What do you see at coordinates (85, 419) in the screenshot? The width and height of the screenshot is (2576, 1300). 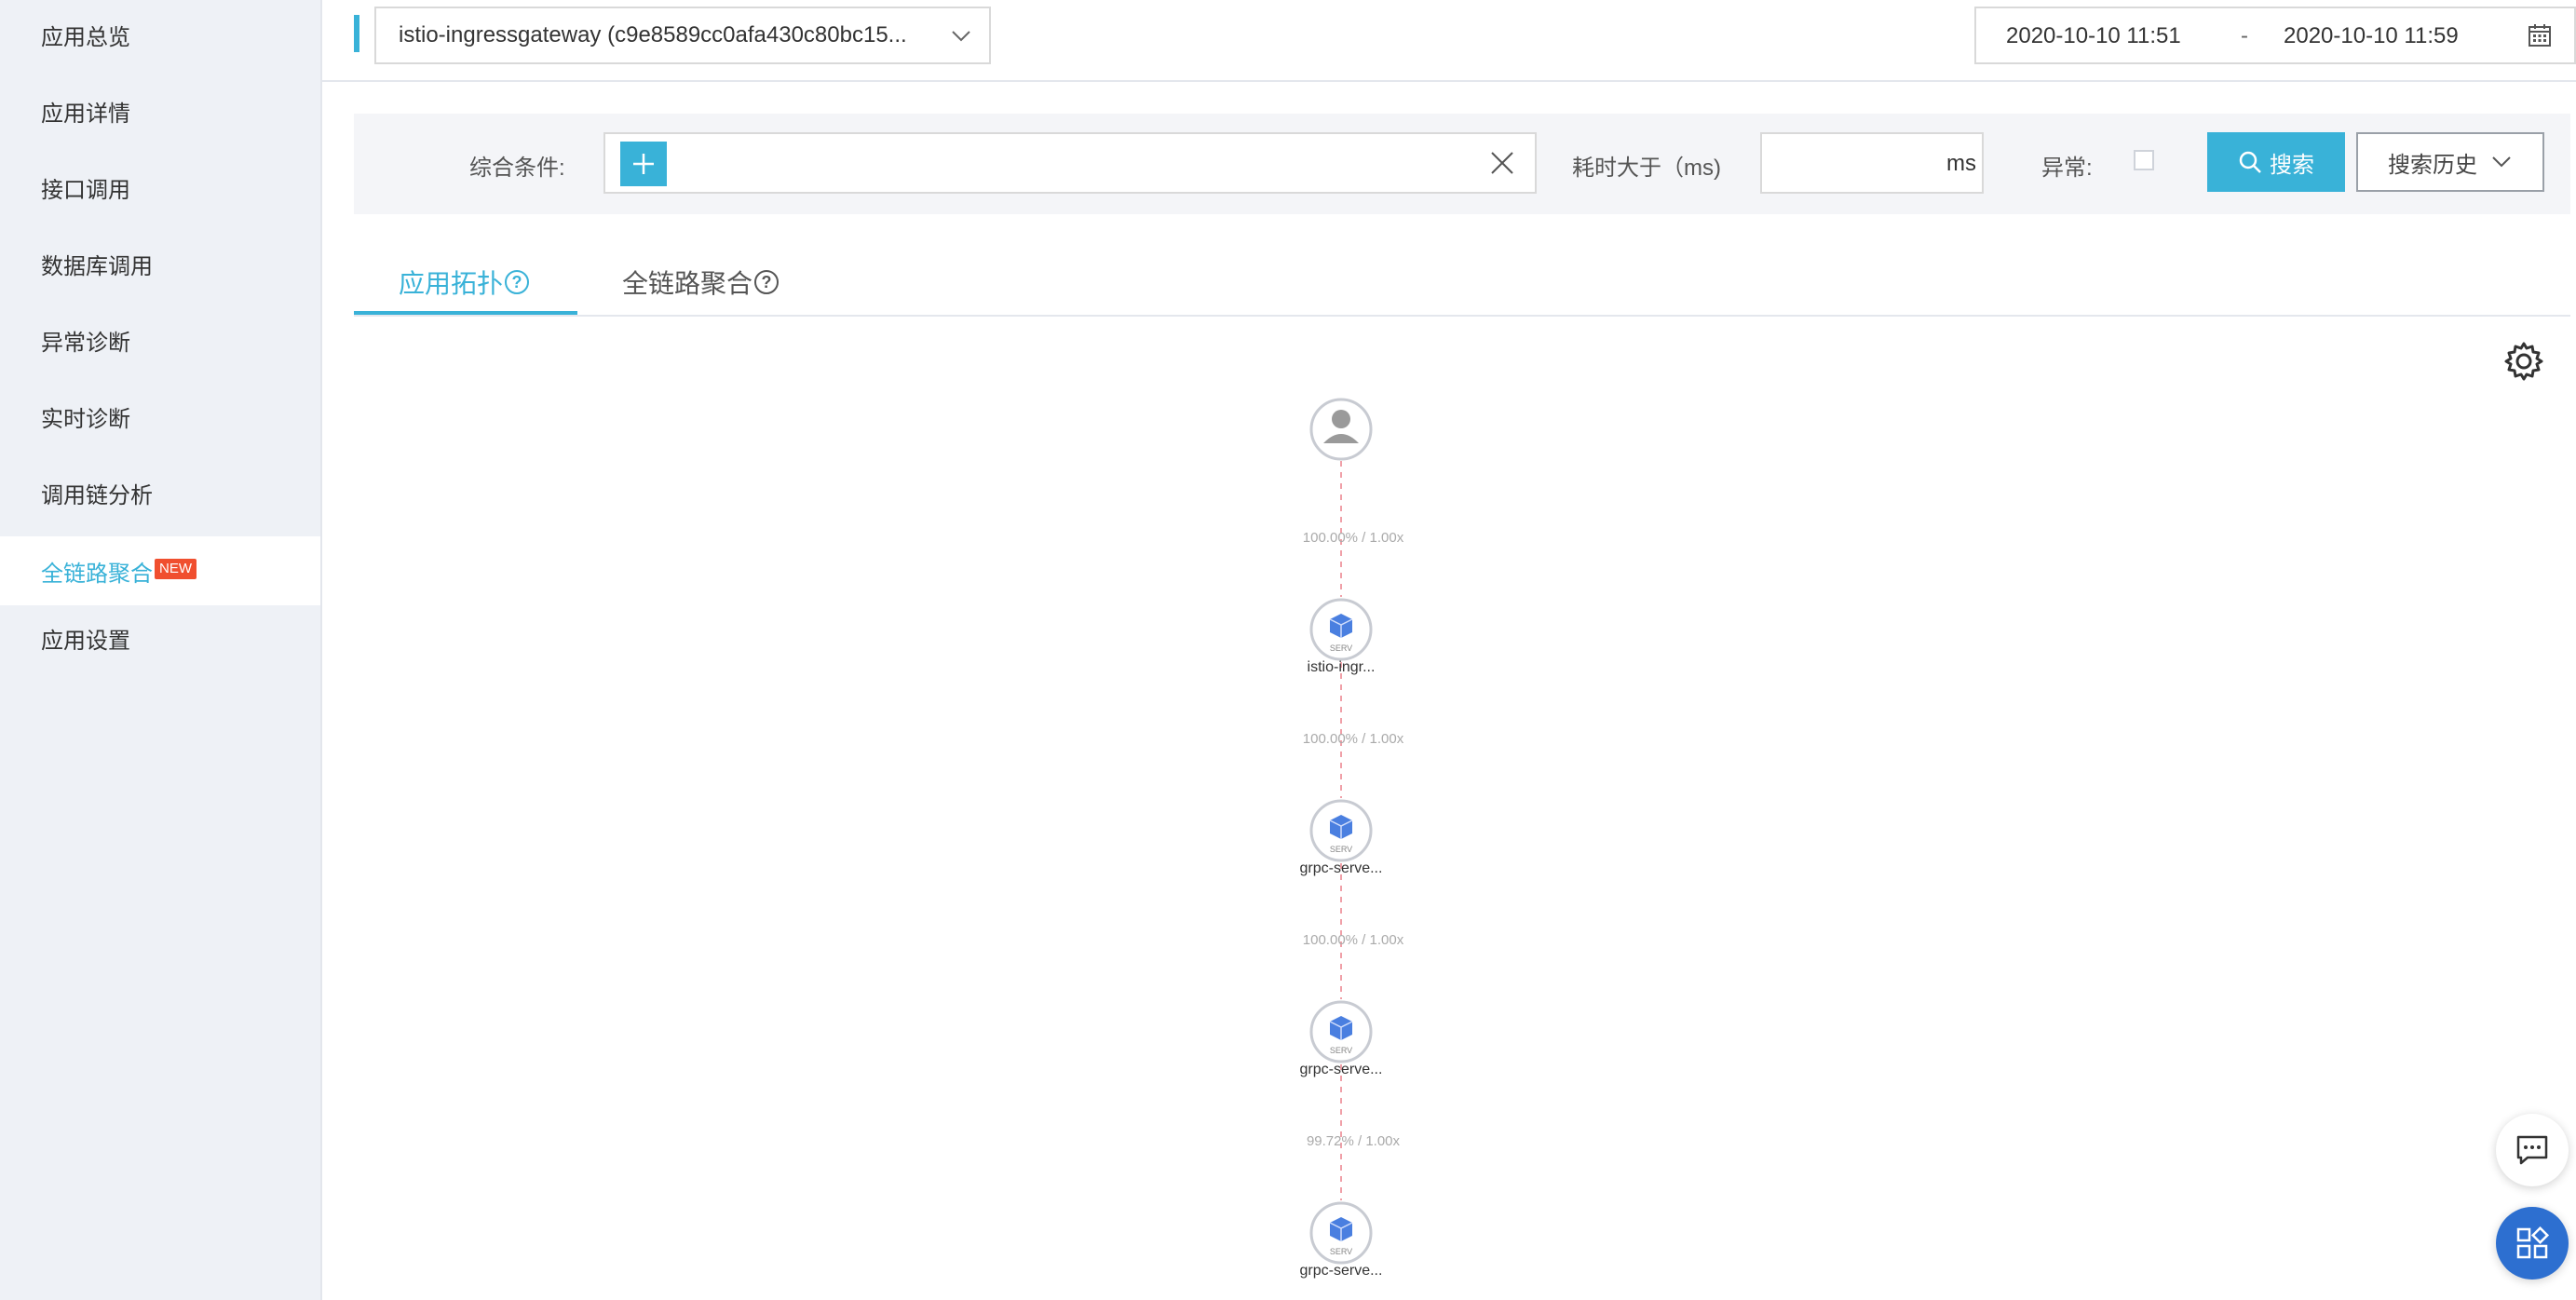 I see `sidebar-item-label: 实时诊断` at bounding box center [85, 419].